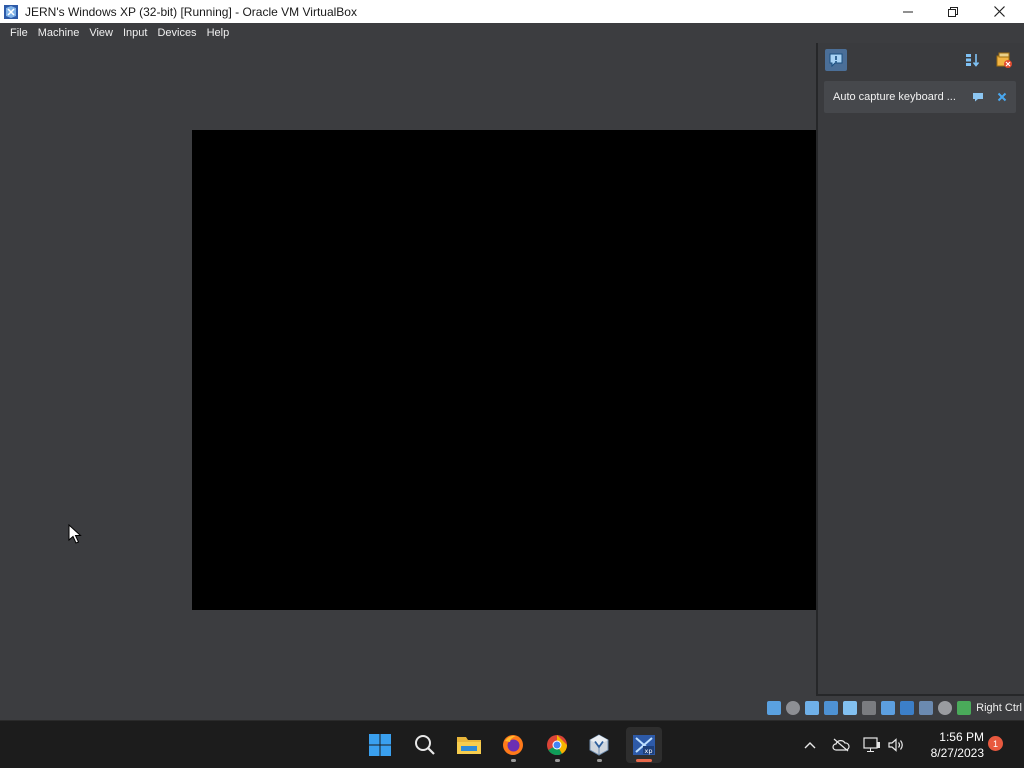  I want to click on volume-button, so click(896, 745).